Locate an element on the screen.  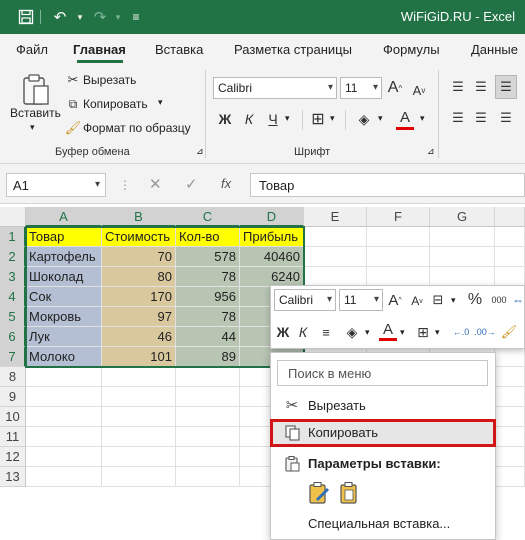
column-header-b: B is located at coordinates (139, 217).